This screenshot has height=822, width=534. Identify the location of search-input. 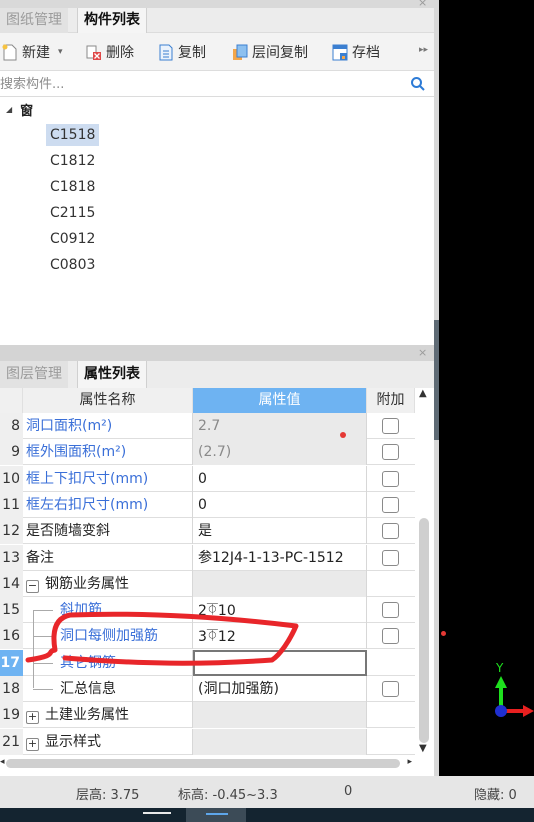
(200, 84).